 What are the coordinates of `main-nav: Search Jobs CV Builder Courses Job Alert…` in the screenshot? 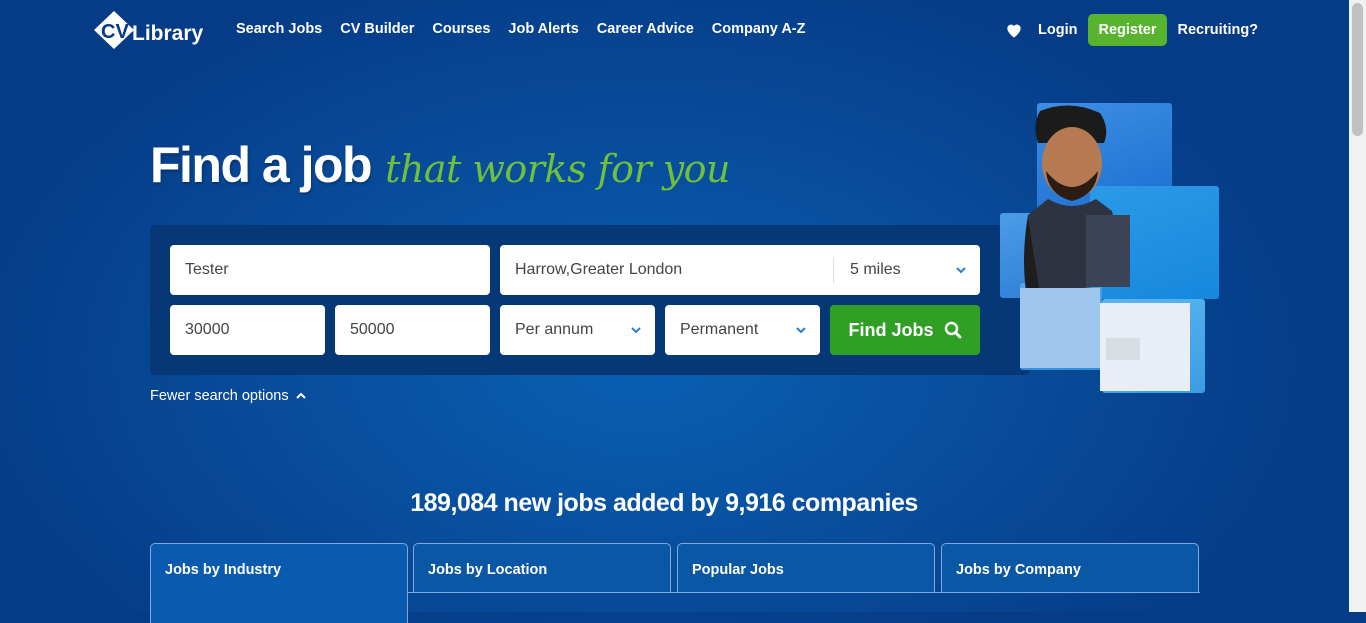 It's located at (521, 29).